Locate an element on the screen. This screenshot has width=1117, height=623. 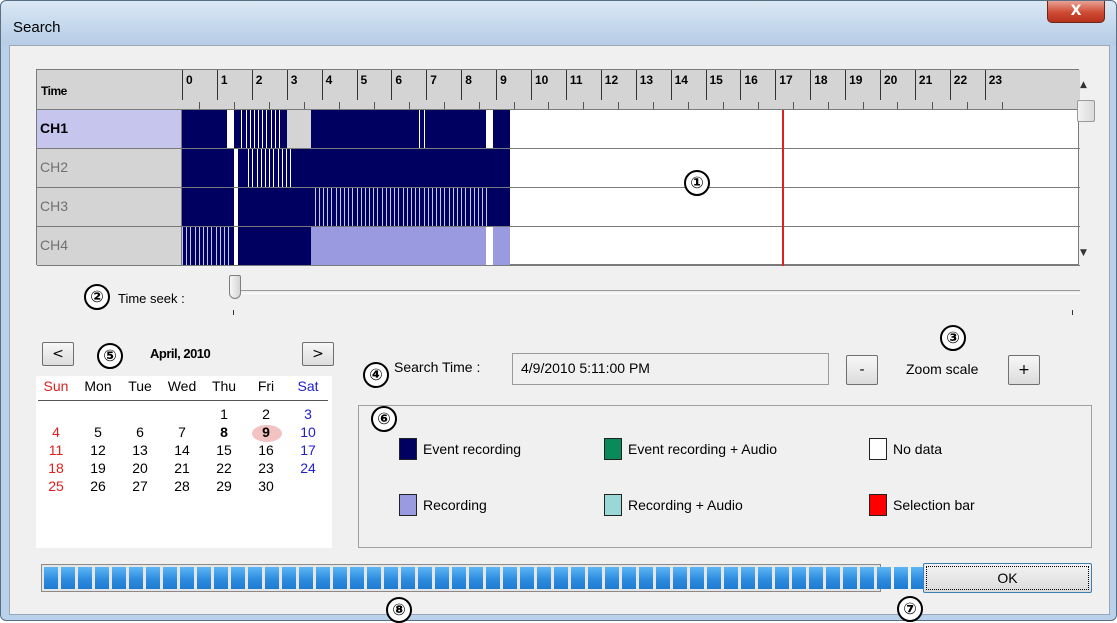
channel-row: CH3 is located at coordinates (558, 207).